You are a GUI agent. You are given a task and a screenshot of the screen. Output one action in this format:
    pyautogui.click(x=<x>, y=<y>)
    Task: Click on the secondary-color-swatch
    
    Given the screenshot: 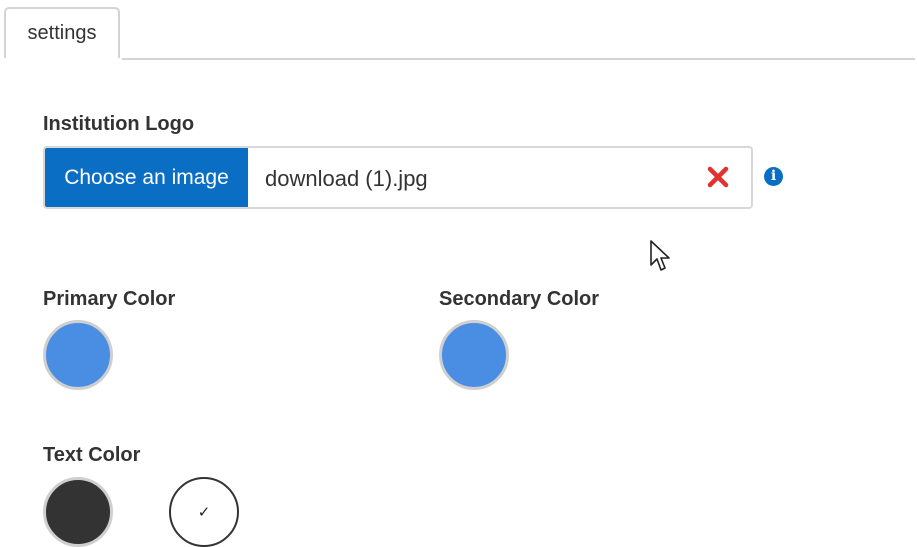 What is the action you would take?
    pyautogui.click(x=474, y=355)
    